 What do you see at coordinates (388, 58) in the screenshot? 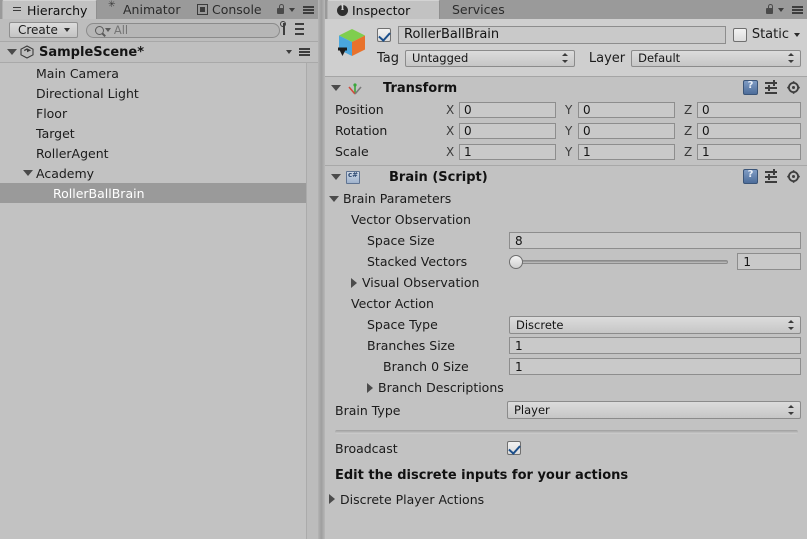
I see `tag-label: Tag` at bounding box center [388, 58].